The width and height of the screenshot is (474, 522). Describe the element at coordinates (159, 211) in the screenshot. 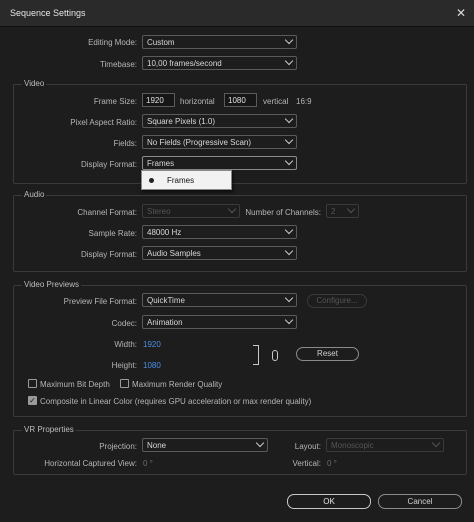

I see `channel-format-value: Stereo` at that location.